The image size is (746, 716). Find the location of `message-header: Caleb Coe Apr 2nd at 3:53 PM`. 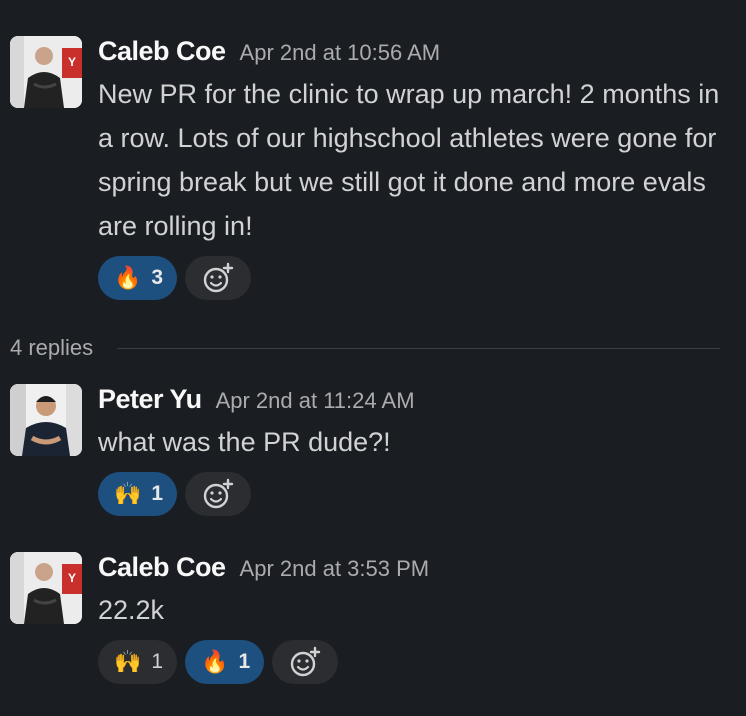

message-header: Caleb Coe Apr 2nd at 3:53 PM is located at coordinates (417, 569).